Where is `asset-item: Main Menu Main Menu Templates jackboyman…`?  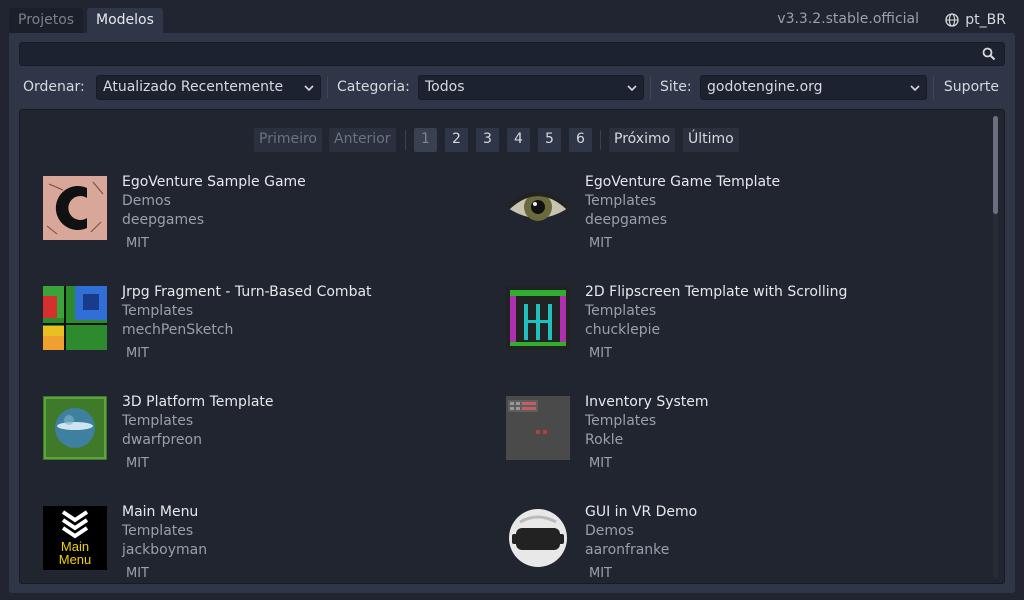
asset-item: Main Menu Main Menu Templates jackboyman… is located at coordinates (240, 543).